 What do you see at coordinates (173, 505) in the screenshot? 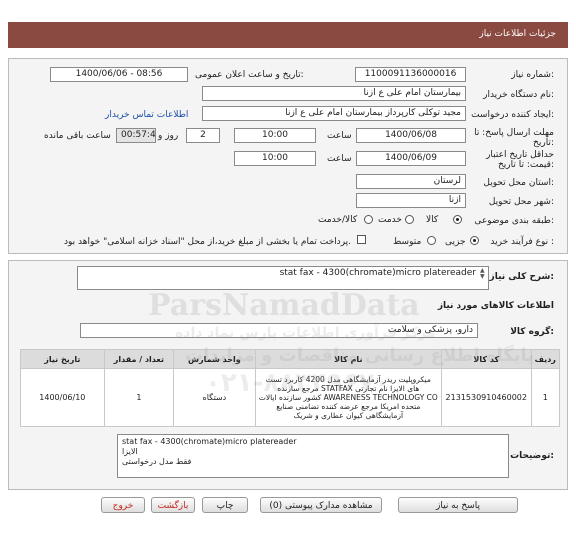
I see `back-button: بازگشت` at bounding box center [173, 505].